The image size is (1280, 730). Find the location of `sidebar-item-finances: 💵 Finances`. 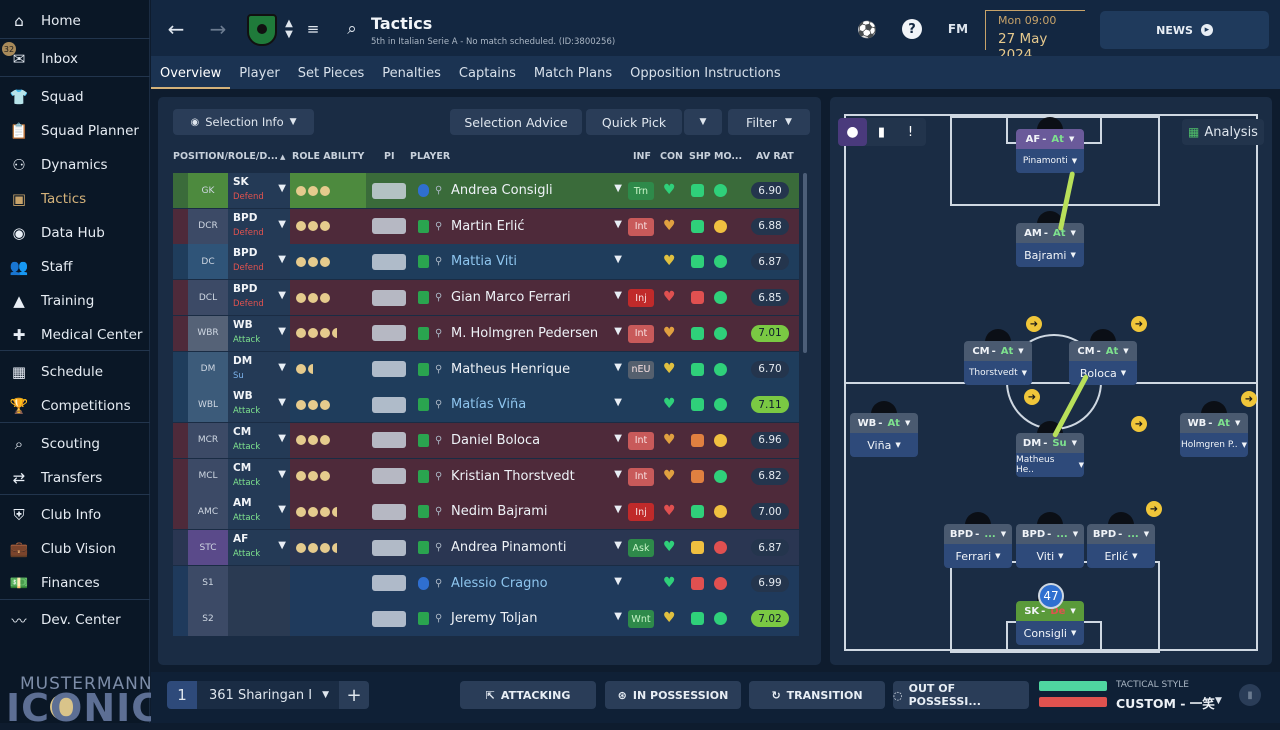

sidebar-item-finances: 💵 Finances is located at coordinates (75, 583).